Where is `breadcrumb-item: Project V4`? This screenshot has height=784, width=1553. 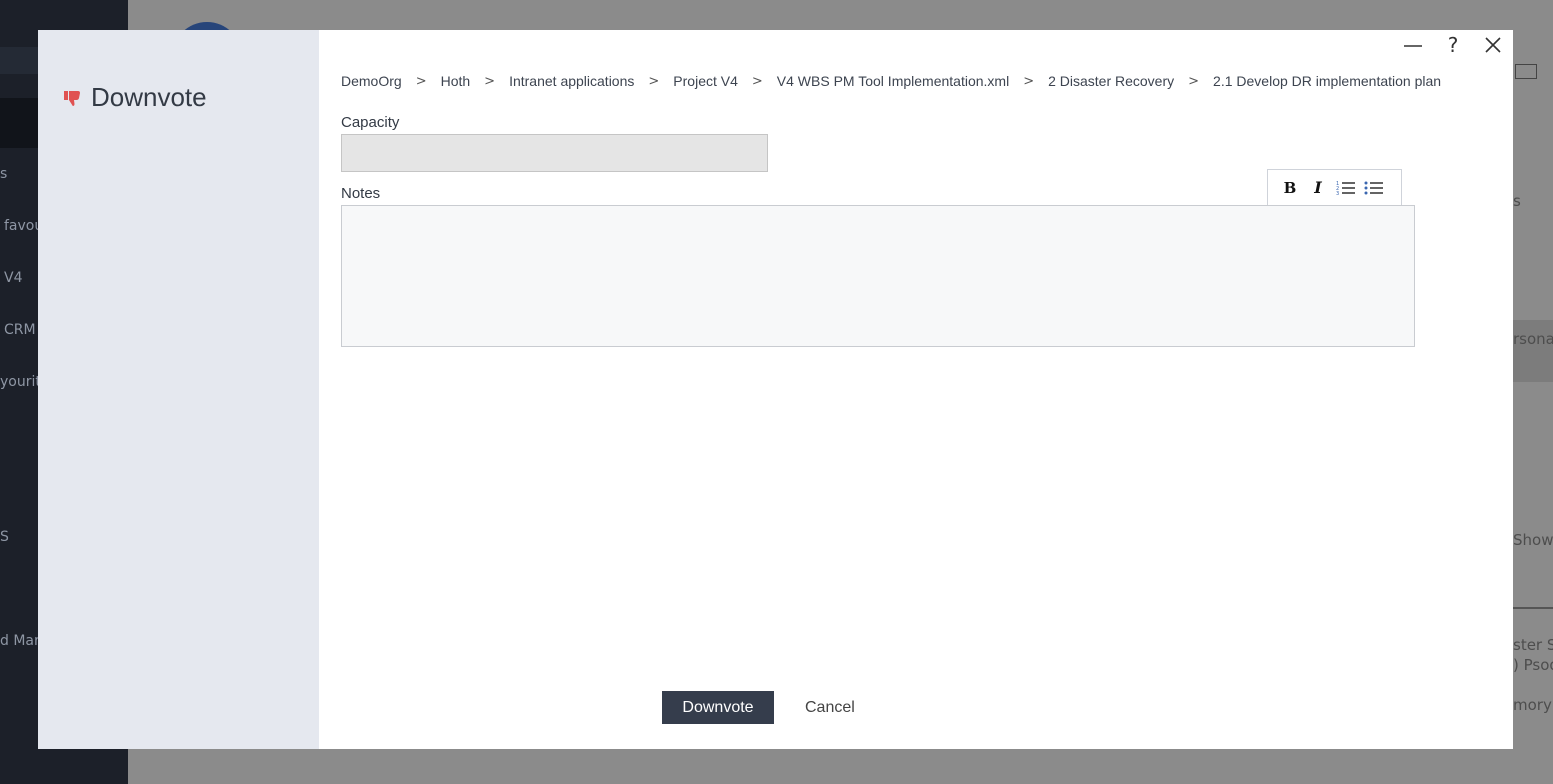
breadcrumb-item: Project V4 is located at coordinates (705, 81).